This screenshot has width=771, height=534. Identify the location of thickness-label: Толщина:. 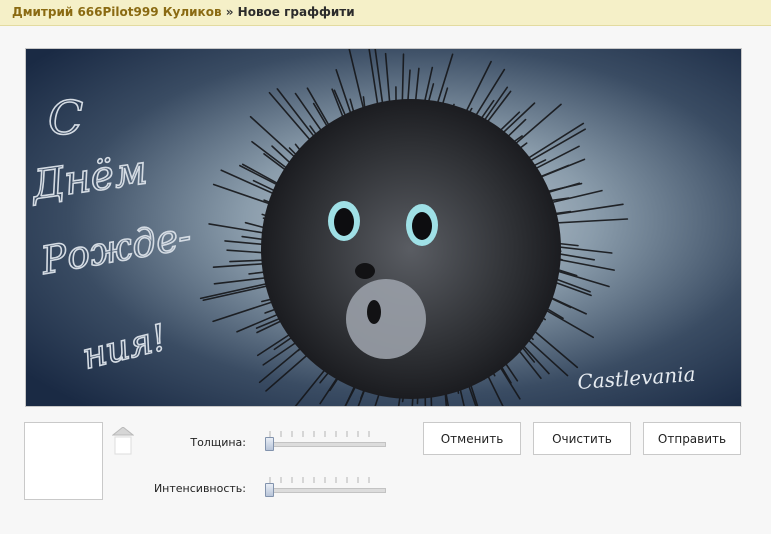
(218, 442).